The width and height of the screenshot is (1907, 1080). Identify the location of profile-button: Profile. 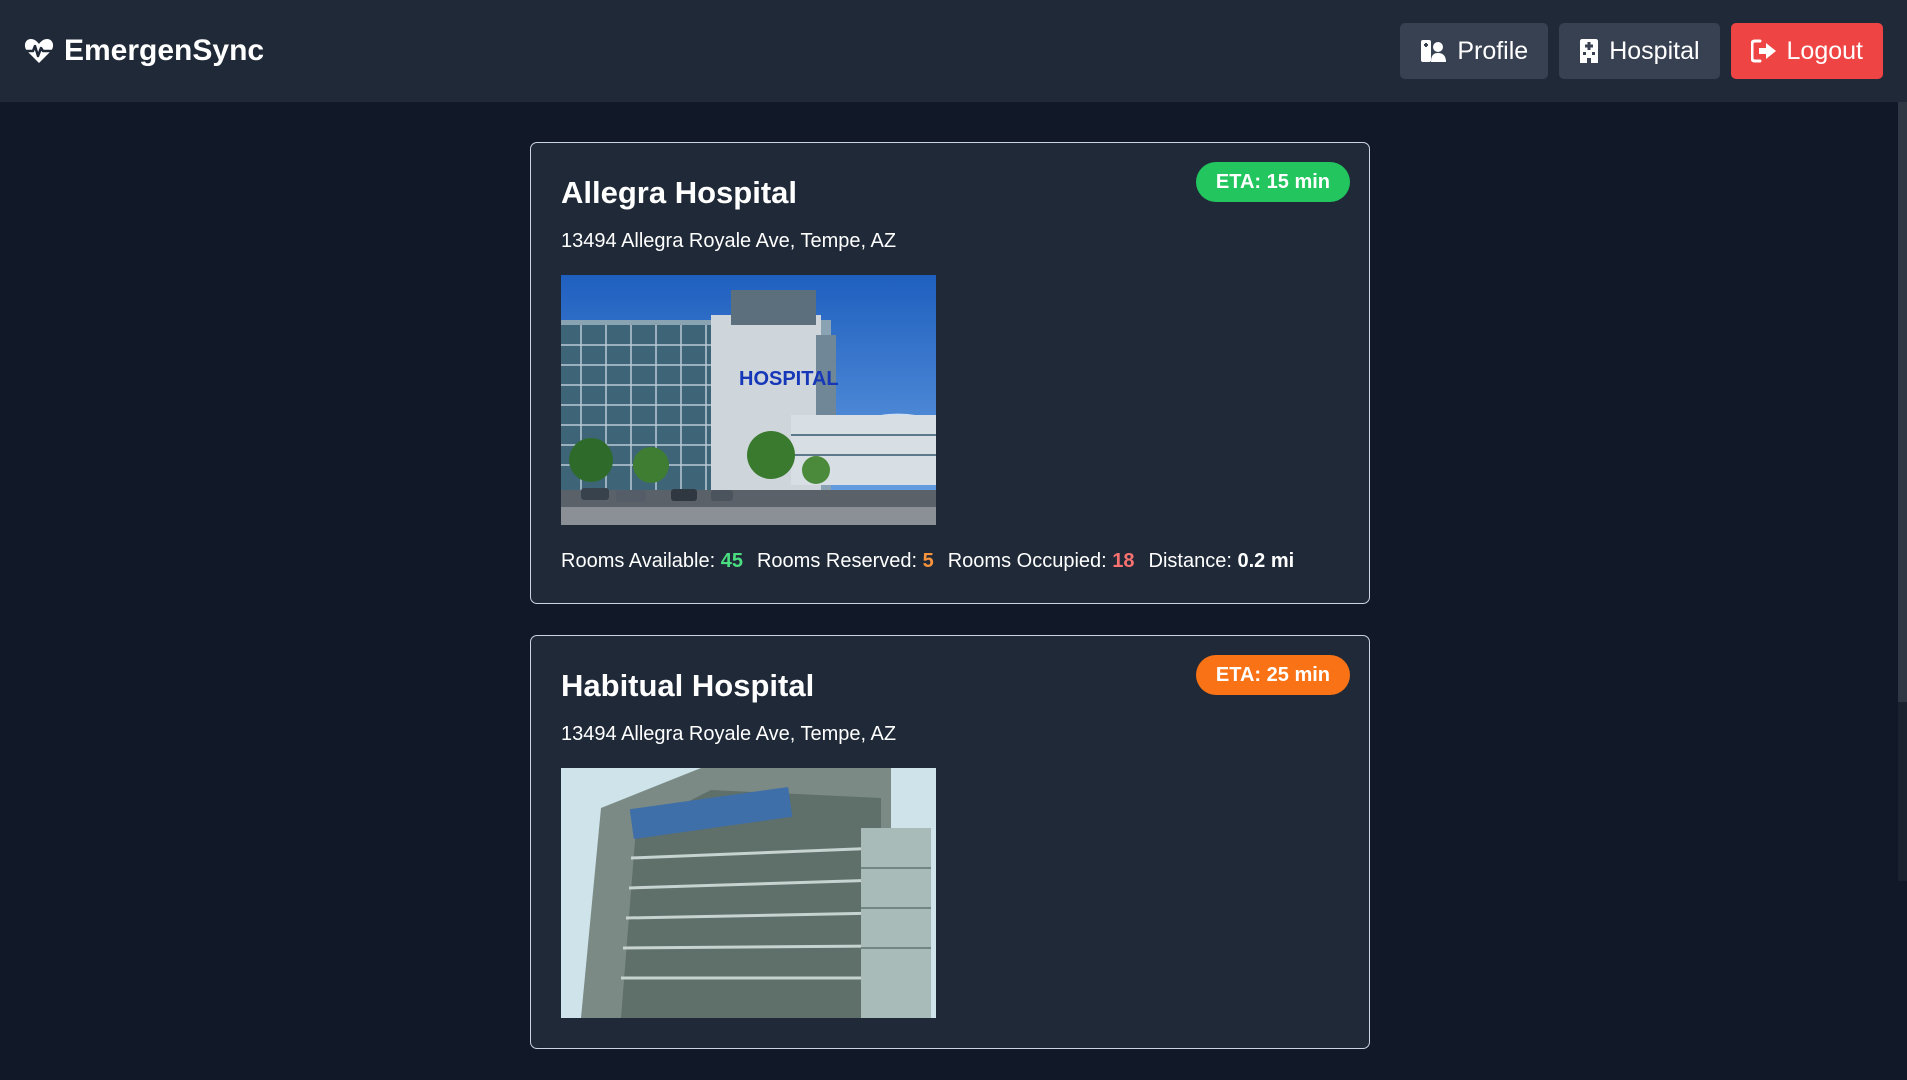
(1474, 51).